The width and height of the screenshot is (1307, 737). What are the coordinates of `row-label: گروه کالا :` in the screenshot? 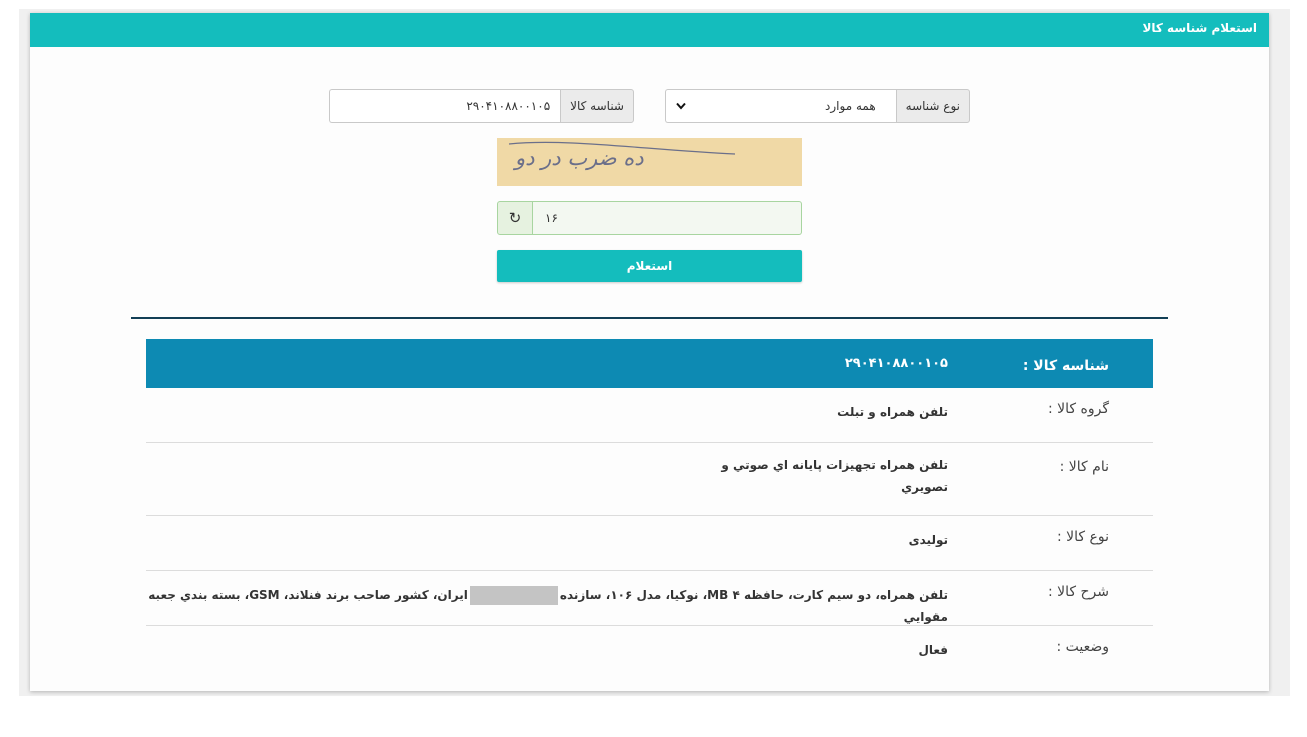 It's located at (1078, 409).